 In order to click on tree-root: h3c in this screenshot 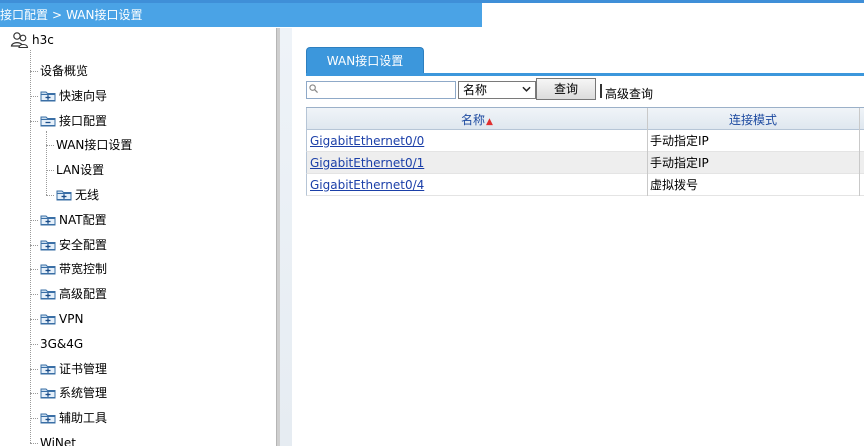, I will do `click(32, 40)`.